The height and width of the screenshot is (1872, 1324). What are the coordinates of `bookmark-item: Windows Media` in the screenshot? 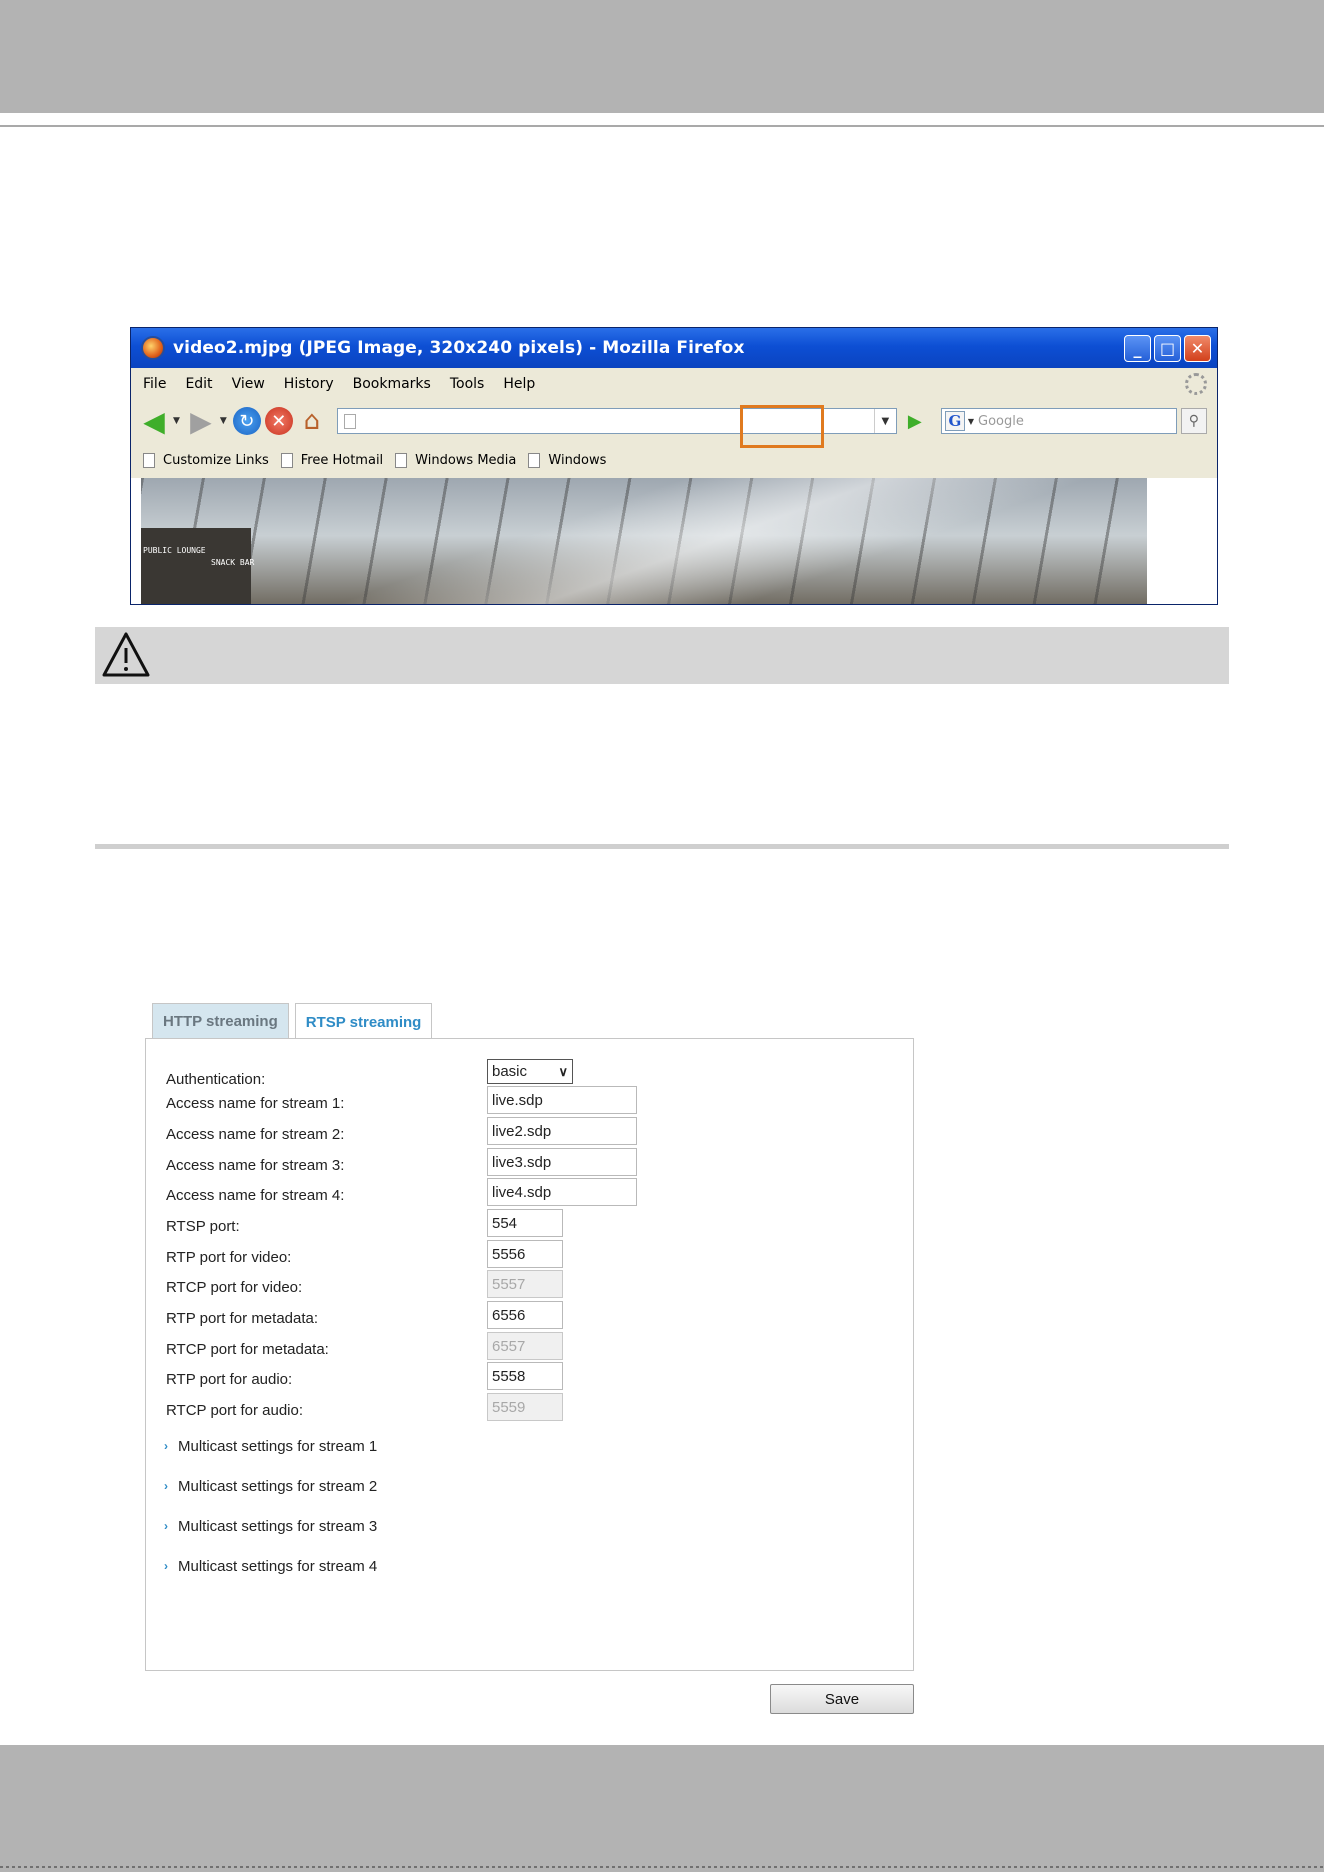 It's located at (456, 460).